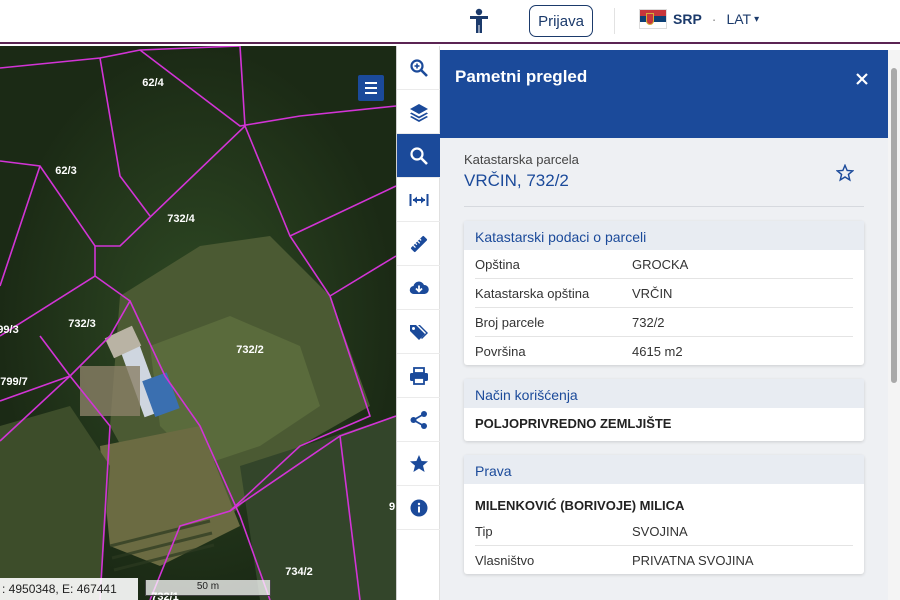 The image size is (900, 600). I want to click on accessibility-person-icon, so click(479, 21).